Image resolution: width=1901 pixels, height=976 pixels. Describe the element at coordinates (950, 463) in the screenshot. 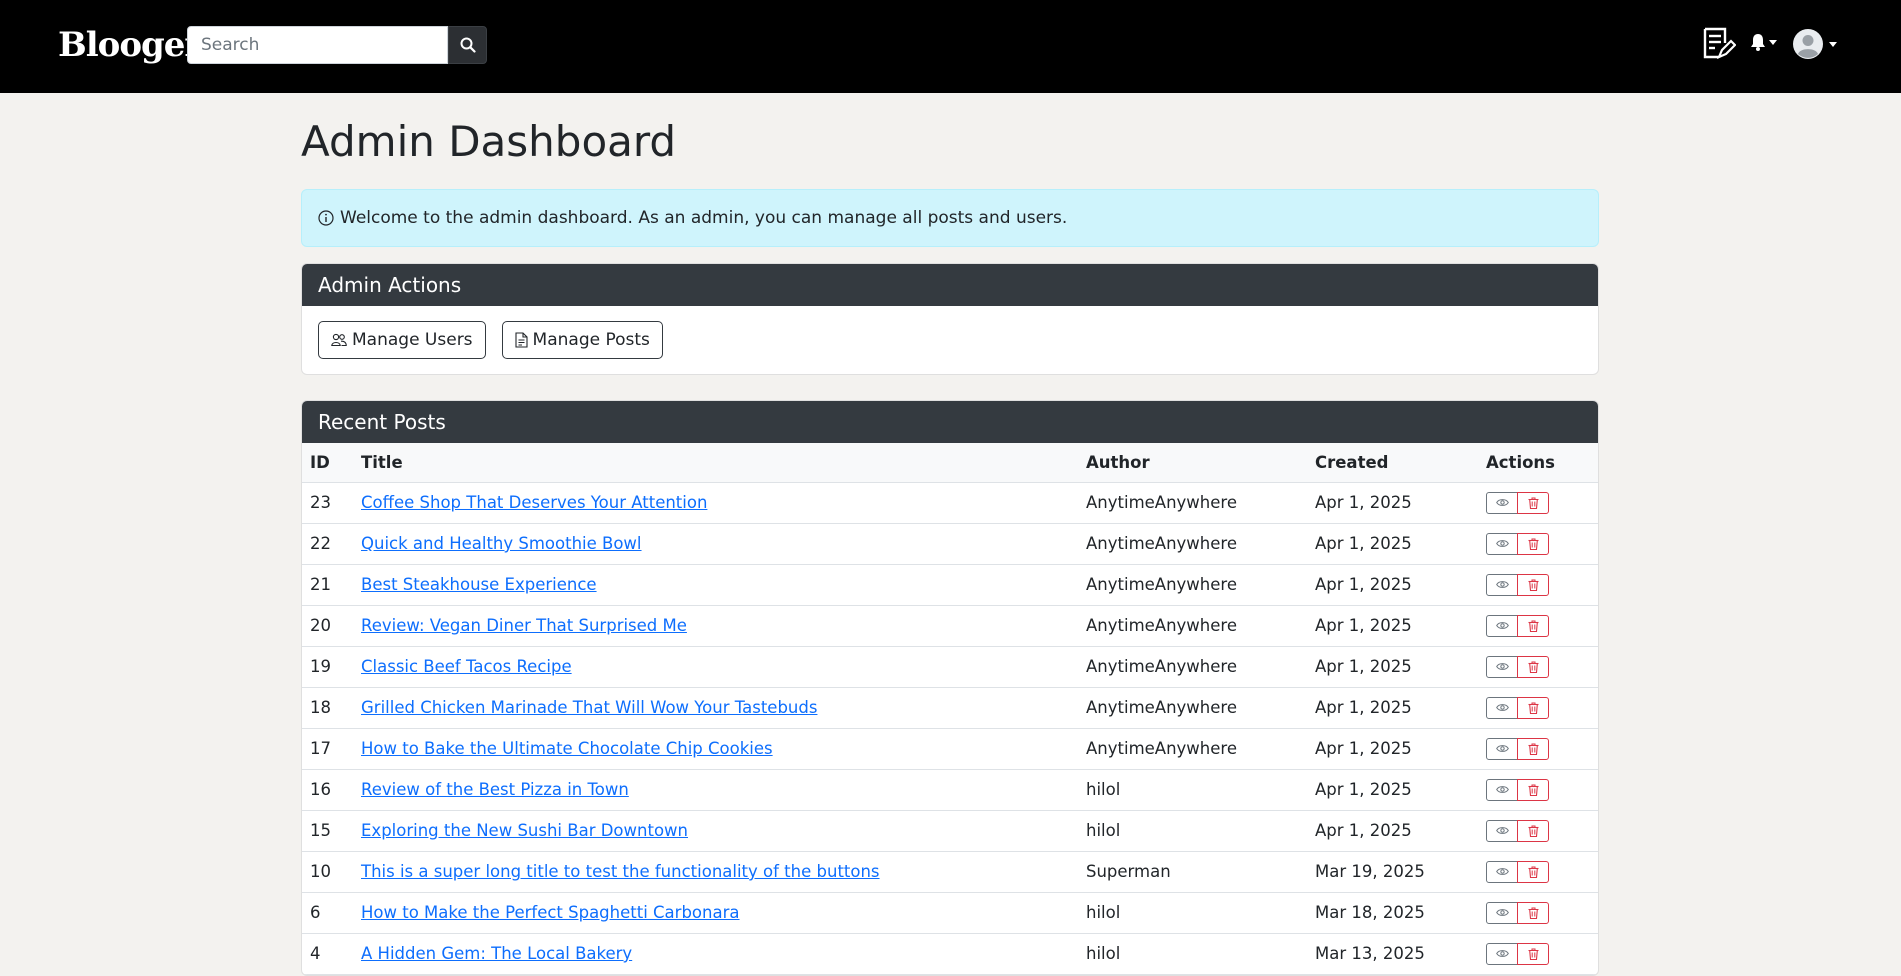

I see `table-header-row: ID Title Author Created Actions` at that location.